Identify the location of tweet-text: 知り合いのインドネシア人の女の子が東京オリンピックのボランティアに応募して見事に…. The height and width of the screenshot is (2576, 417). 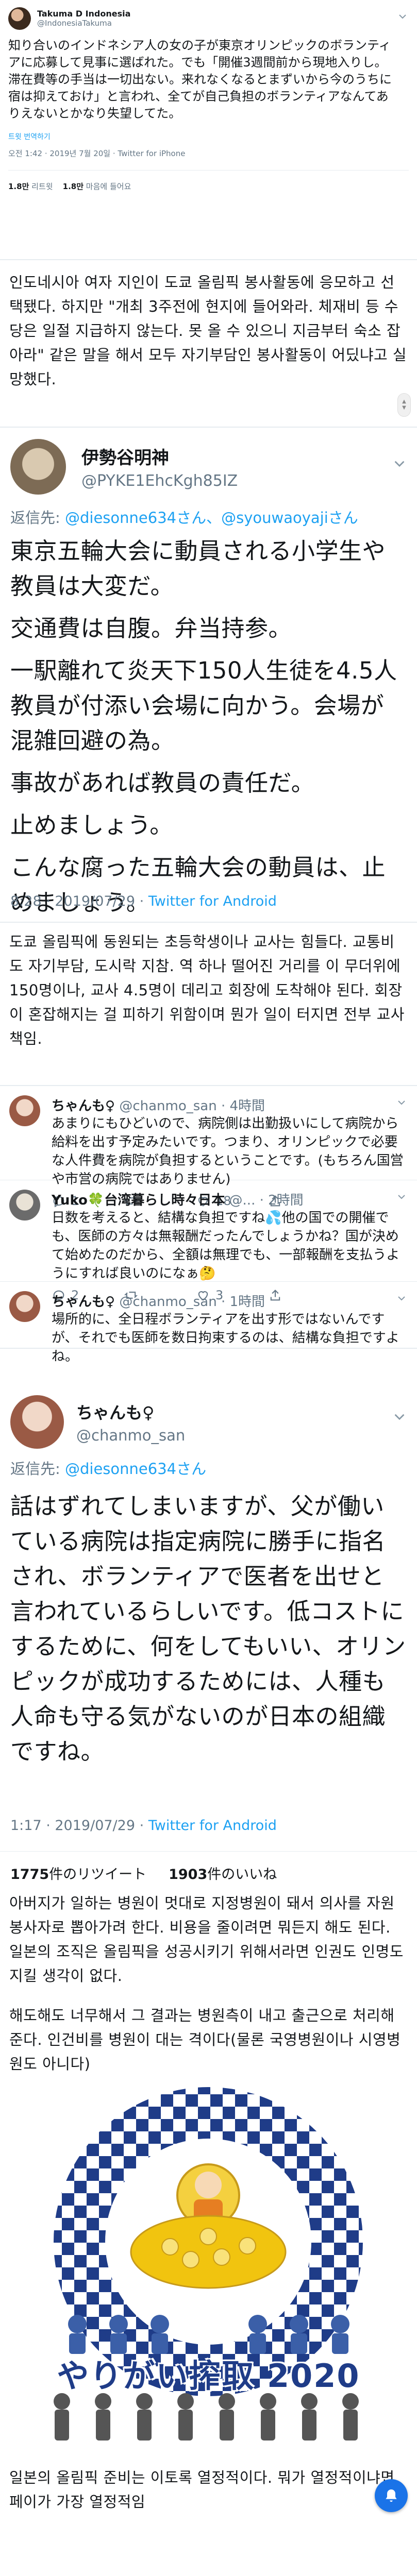
(200, 79).